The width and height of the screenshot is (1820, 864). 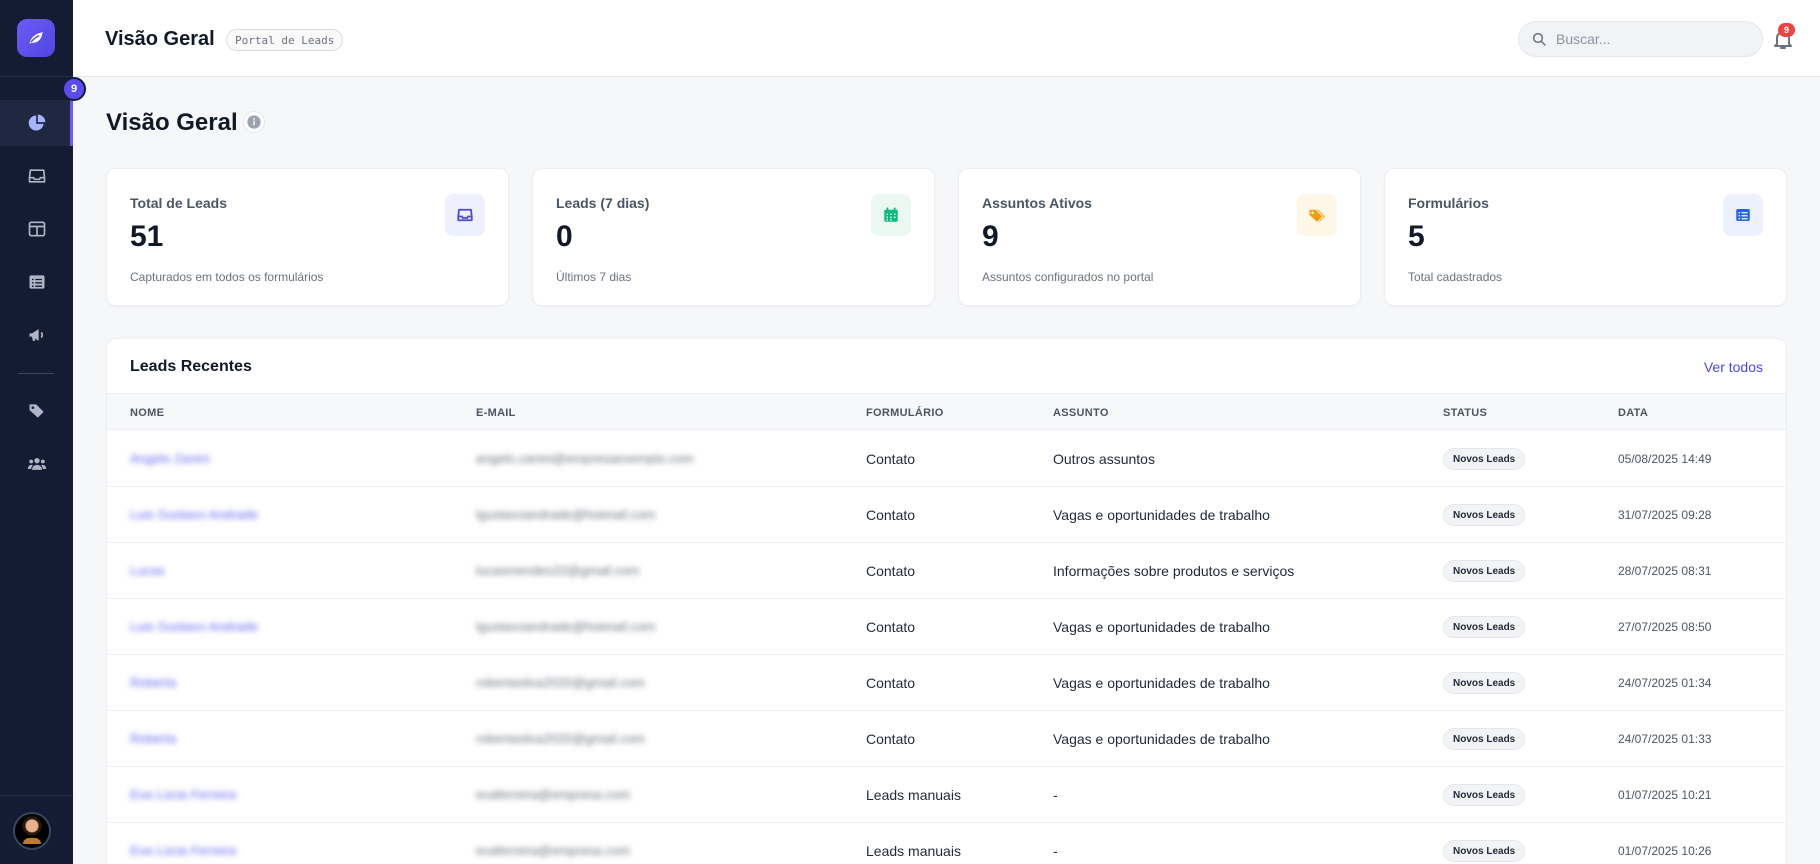 I want to click on lead-email: angelo.zanini@empresaexemplo.com, so click(x=585, y=458).